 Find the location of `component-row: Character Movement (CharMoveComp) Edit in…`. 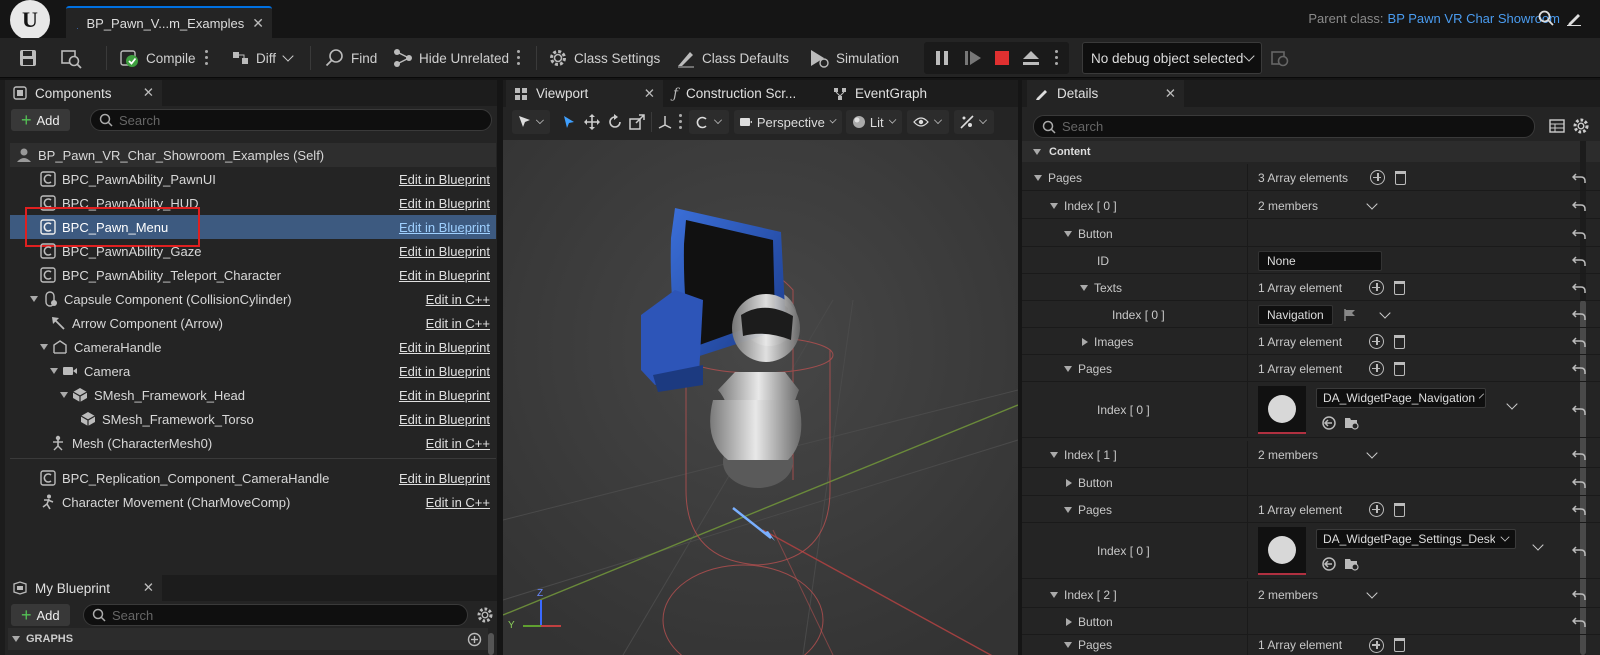

component-row: Character Movement (CharMoveComp) Edit in… is located at coordinates (253, 502).